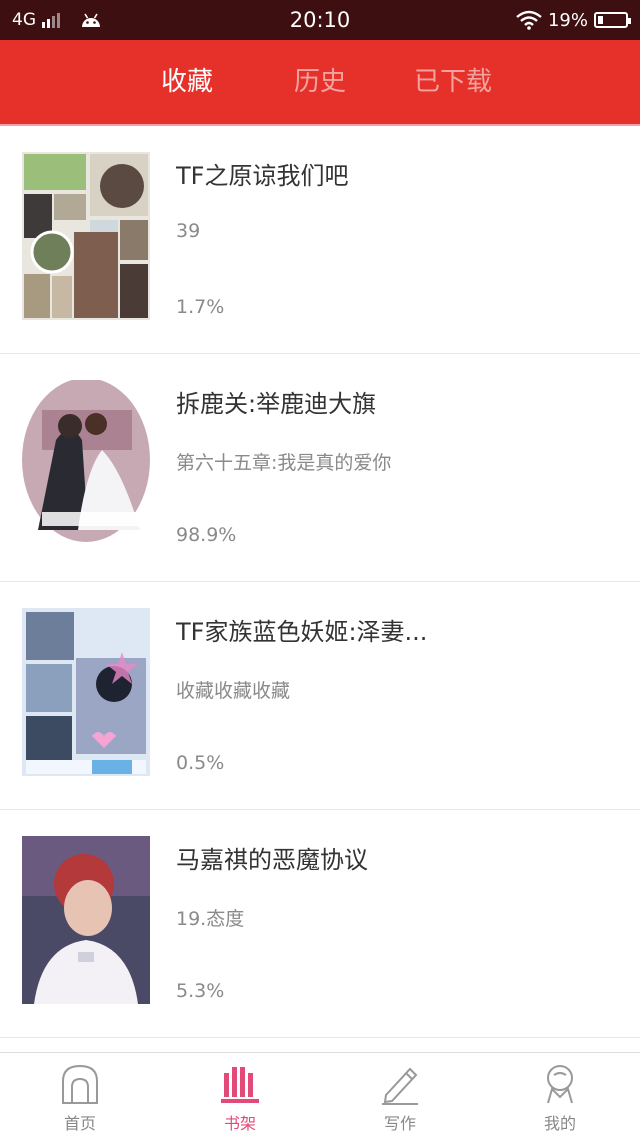 This screenshot has width=640, height=1138. Describe the element at coordinates (200, 991) in the screenshot. I see `book-progress: 5.3%` at that location.